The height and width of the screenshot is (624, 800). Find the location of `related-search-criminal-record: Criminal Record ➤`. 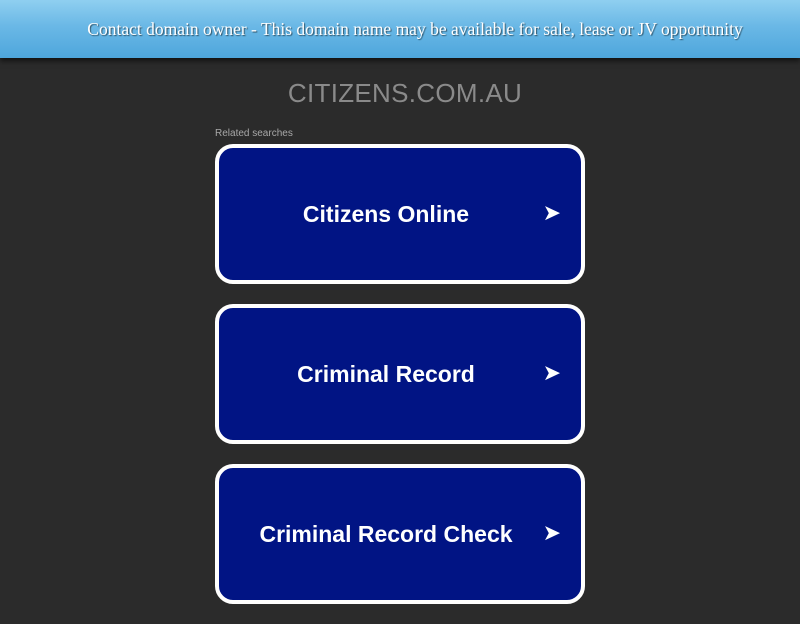

related-search-criminal-record: Criminal Record ➤ is located at coordinates (400, 374).